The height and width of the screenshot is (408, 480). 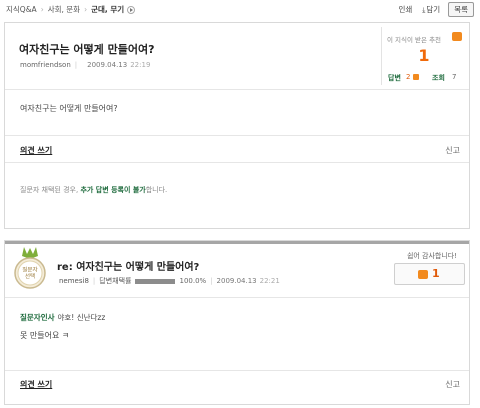 I want to click on answer-icon, so click(x=416, y=77).